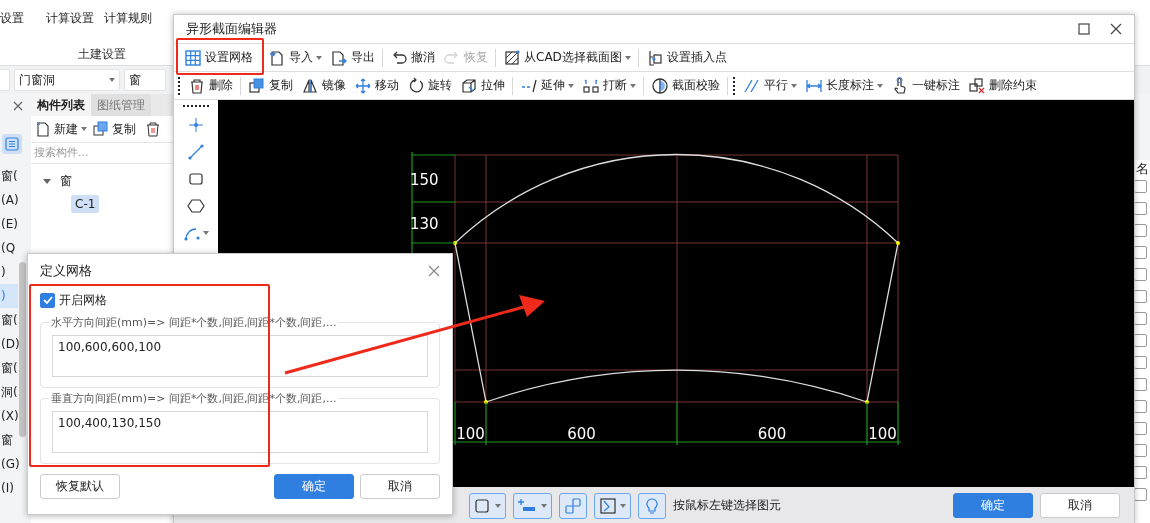 The width and height of the screenshot is (1150, 523). I want to click on toolbar-button: 拉伸, so click(482, 85).